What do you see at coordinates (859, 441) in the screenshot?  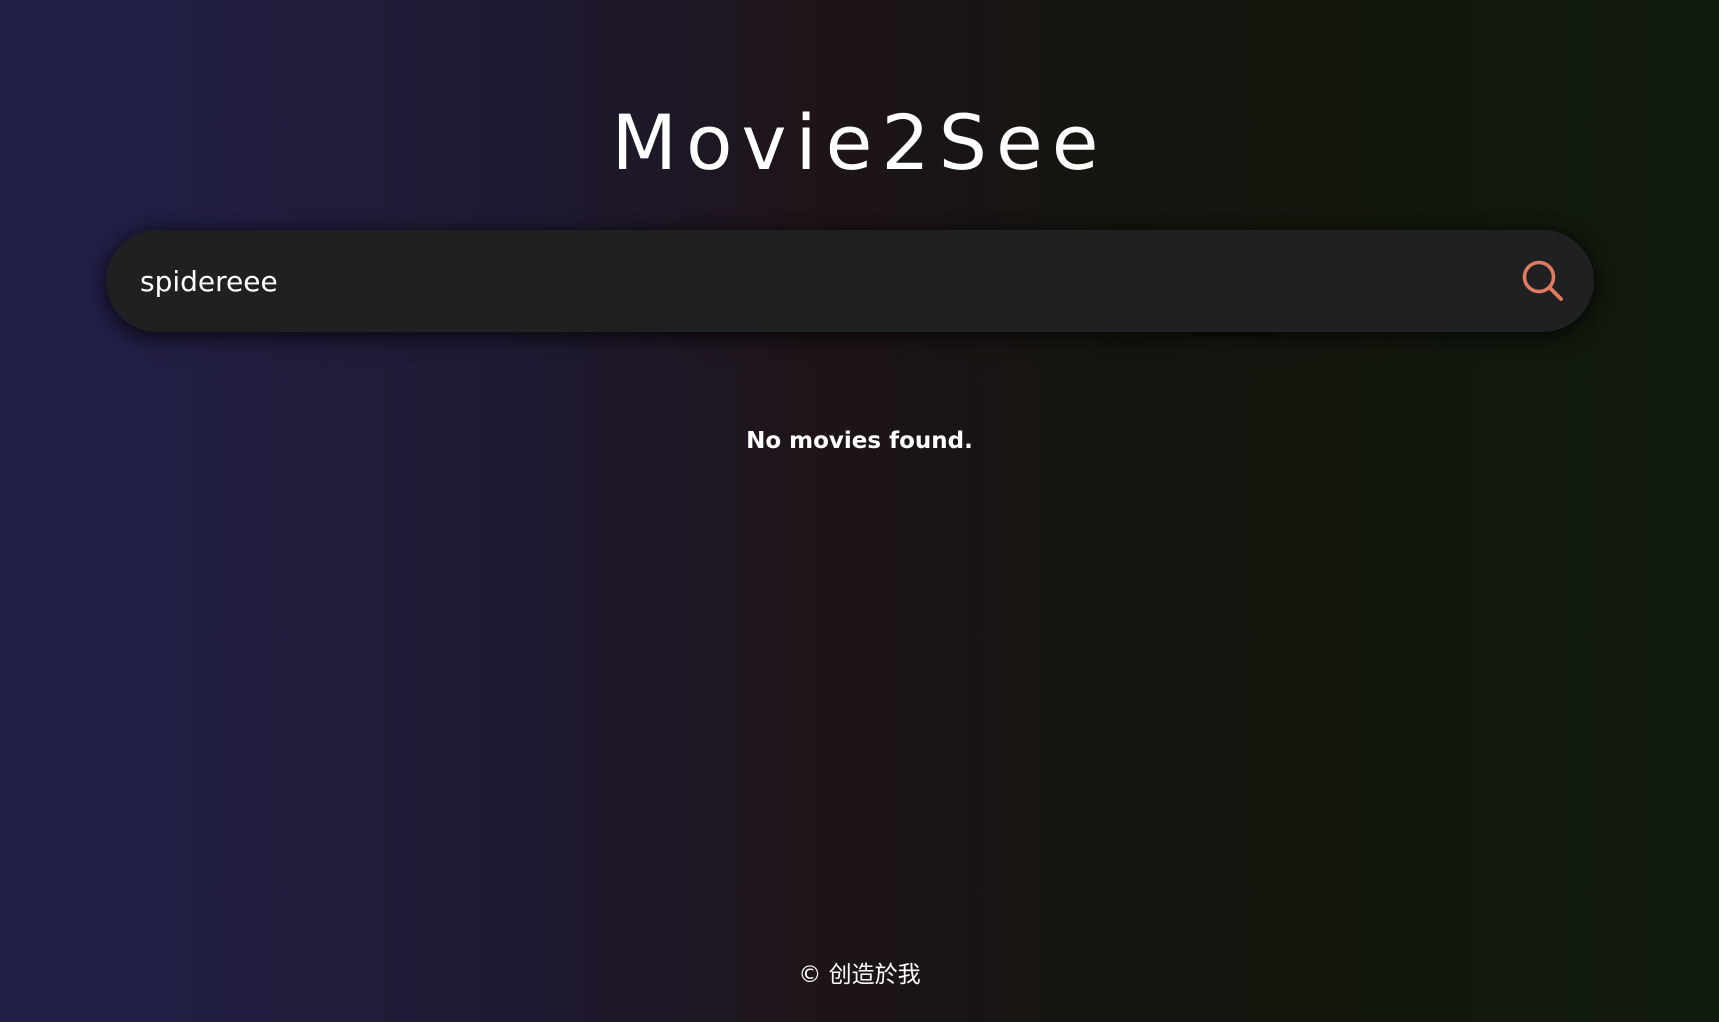 I see `no-results-message: No movies found.` at bounding box center [859, 441].